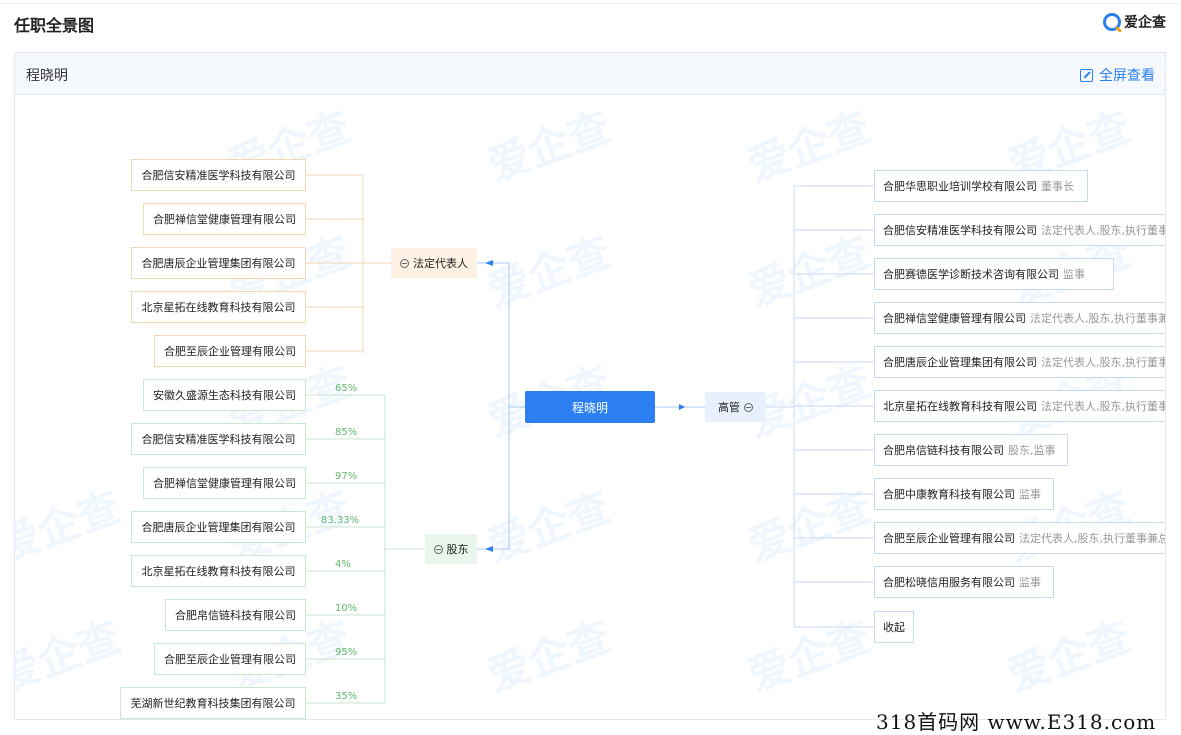  I want to click on site-watermark: 318首码网 www.E318.com, so click(1016, 722).